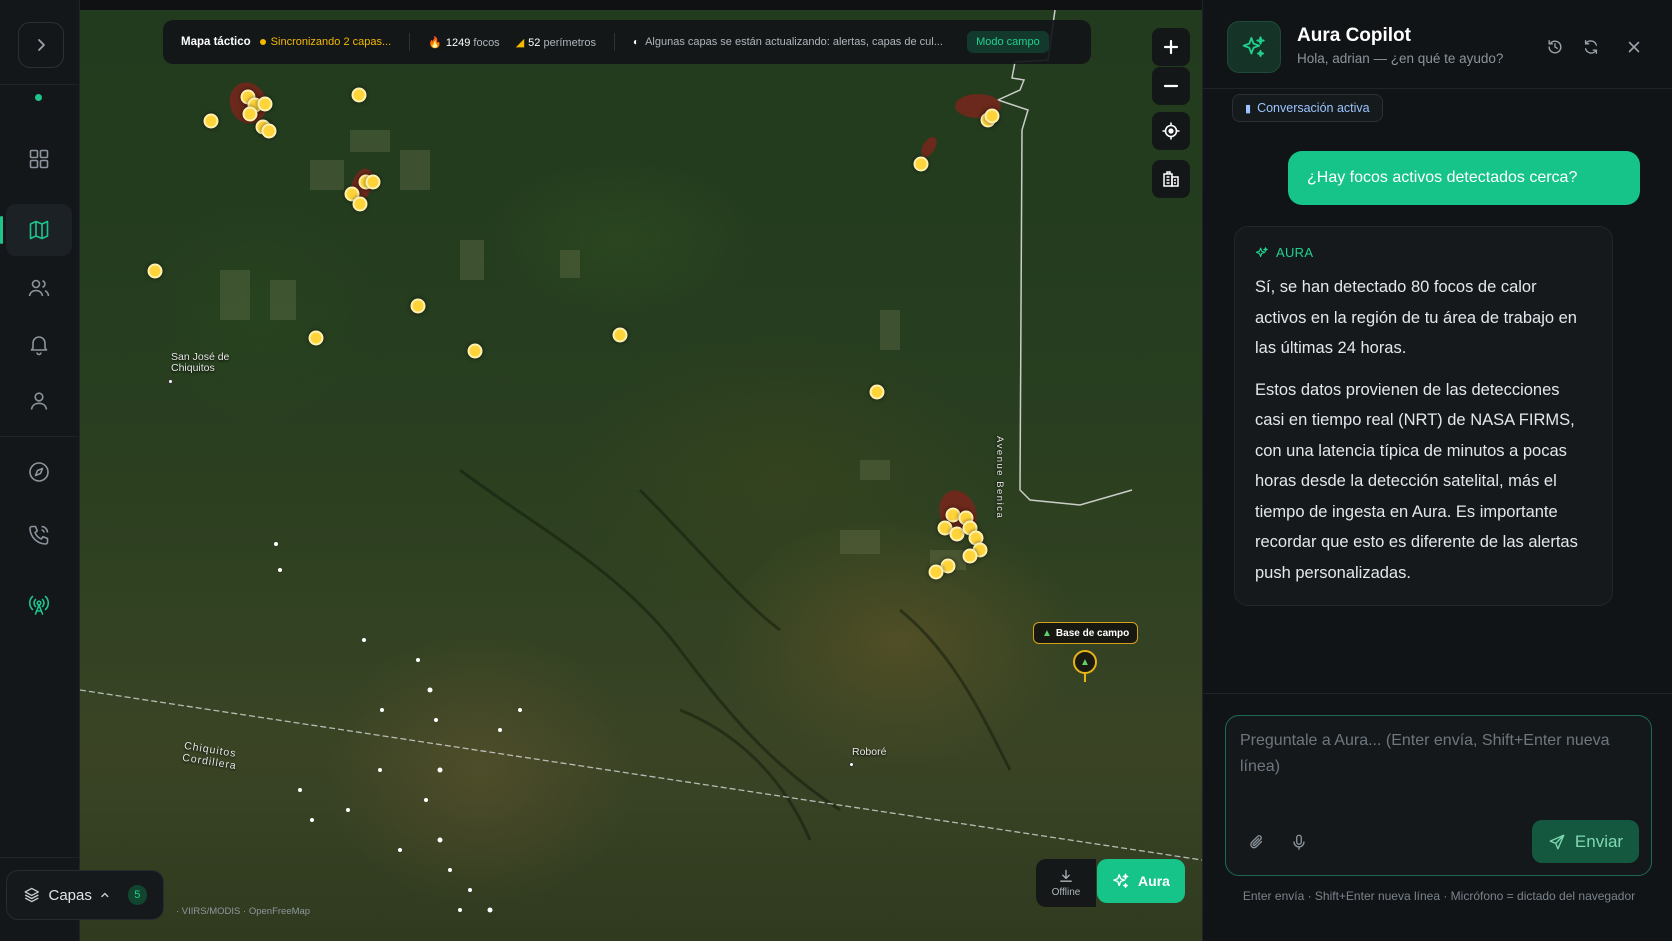 The height and width of the screenshot is (941, 1672). Describe the element at coordinates (1066, 875) in the screenshot. I see `download-icon` at that location.